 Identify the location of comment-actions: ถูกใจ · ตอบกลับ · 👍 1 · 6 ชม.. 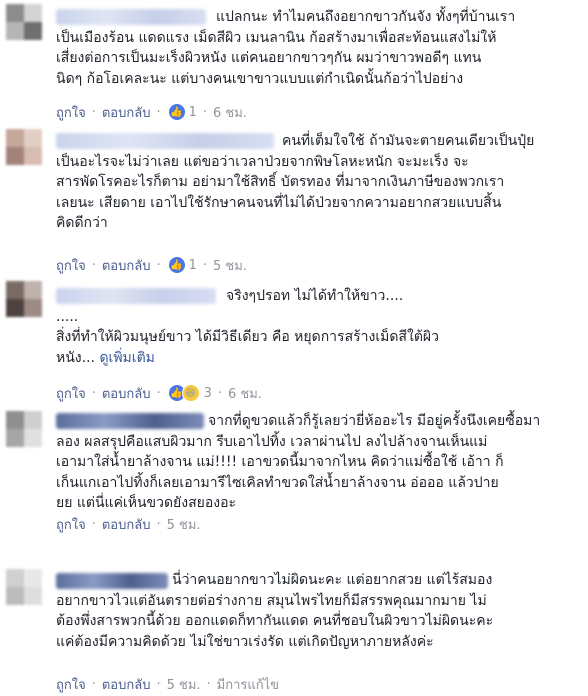
(151, 112).